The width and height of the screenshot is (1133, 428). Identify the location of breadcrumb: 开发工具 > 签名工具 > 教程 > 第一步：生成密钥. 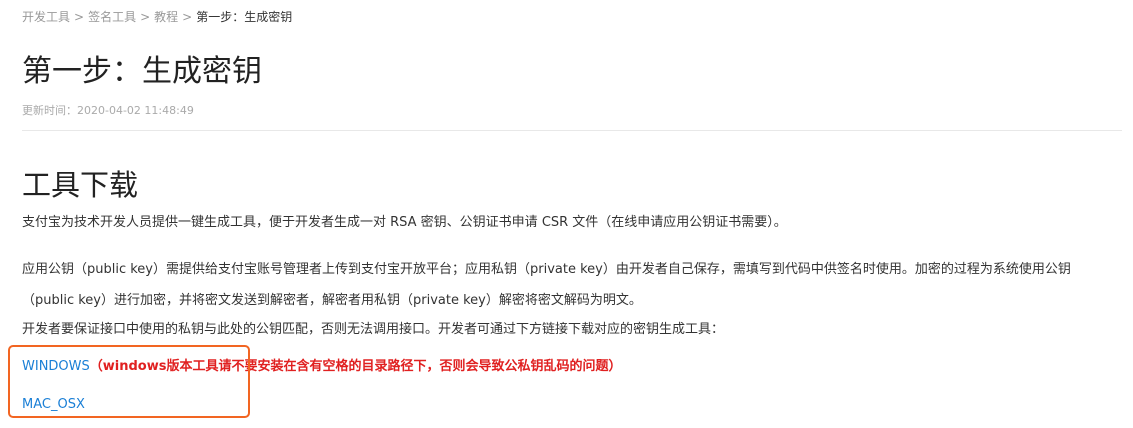
(157, 17).